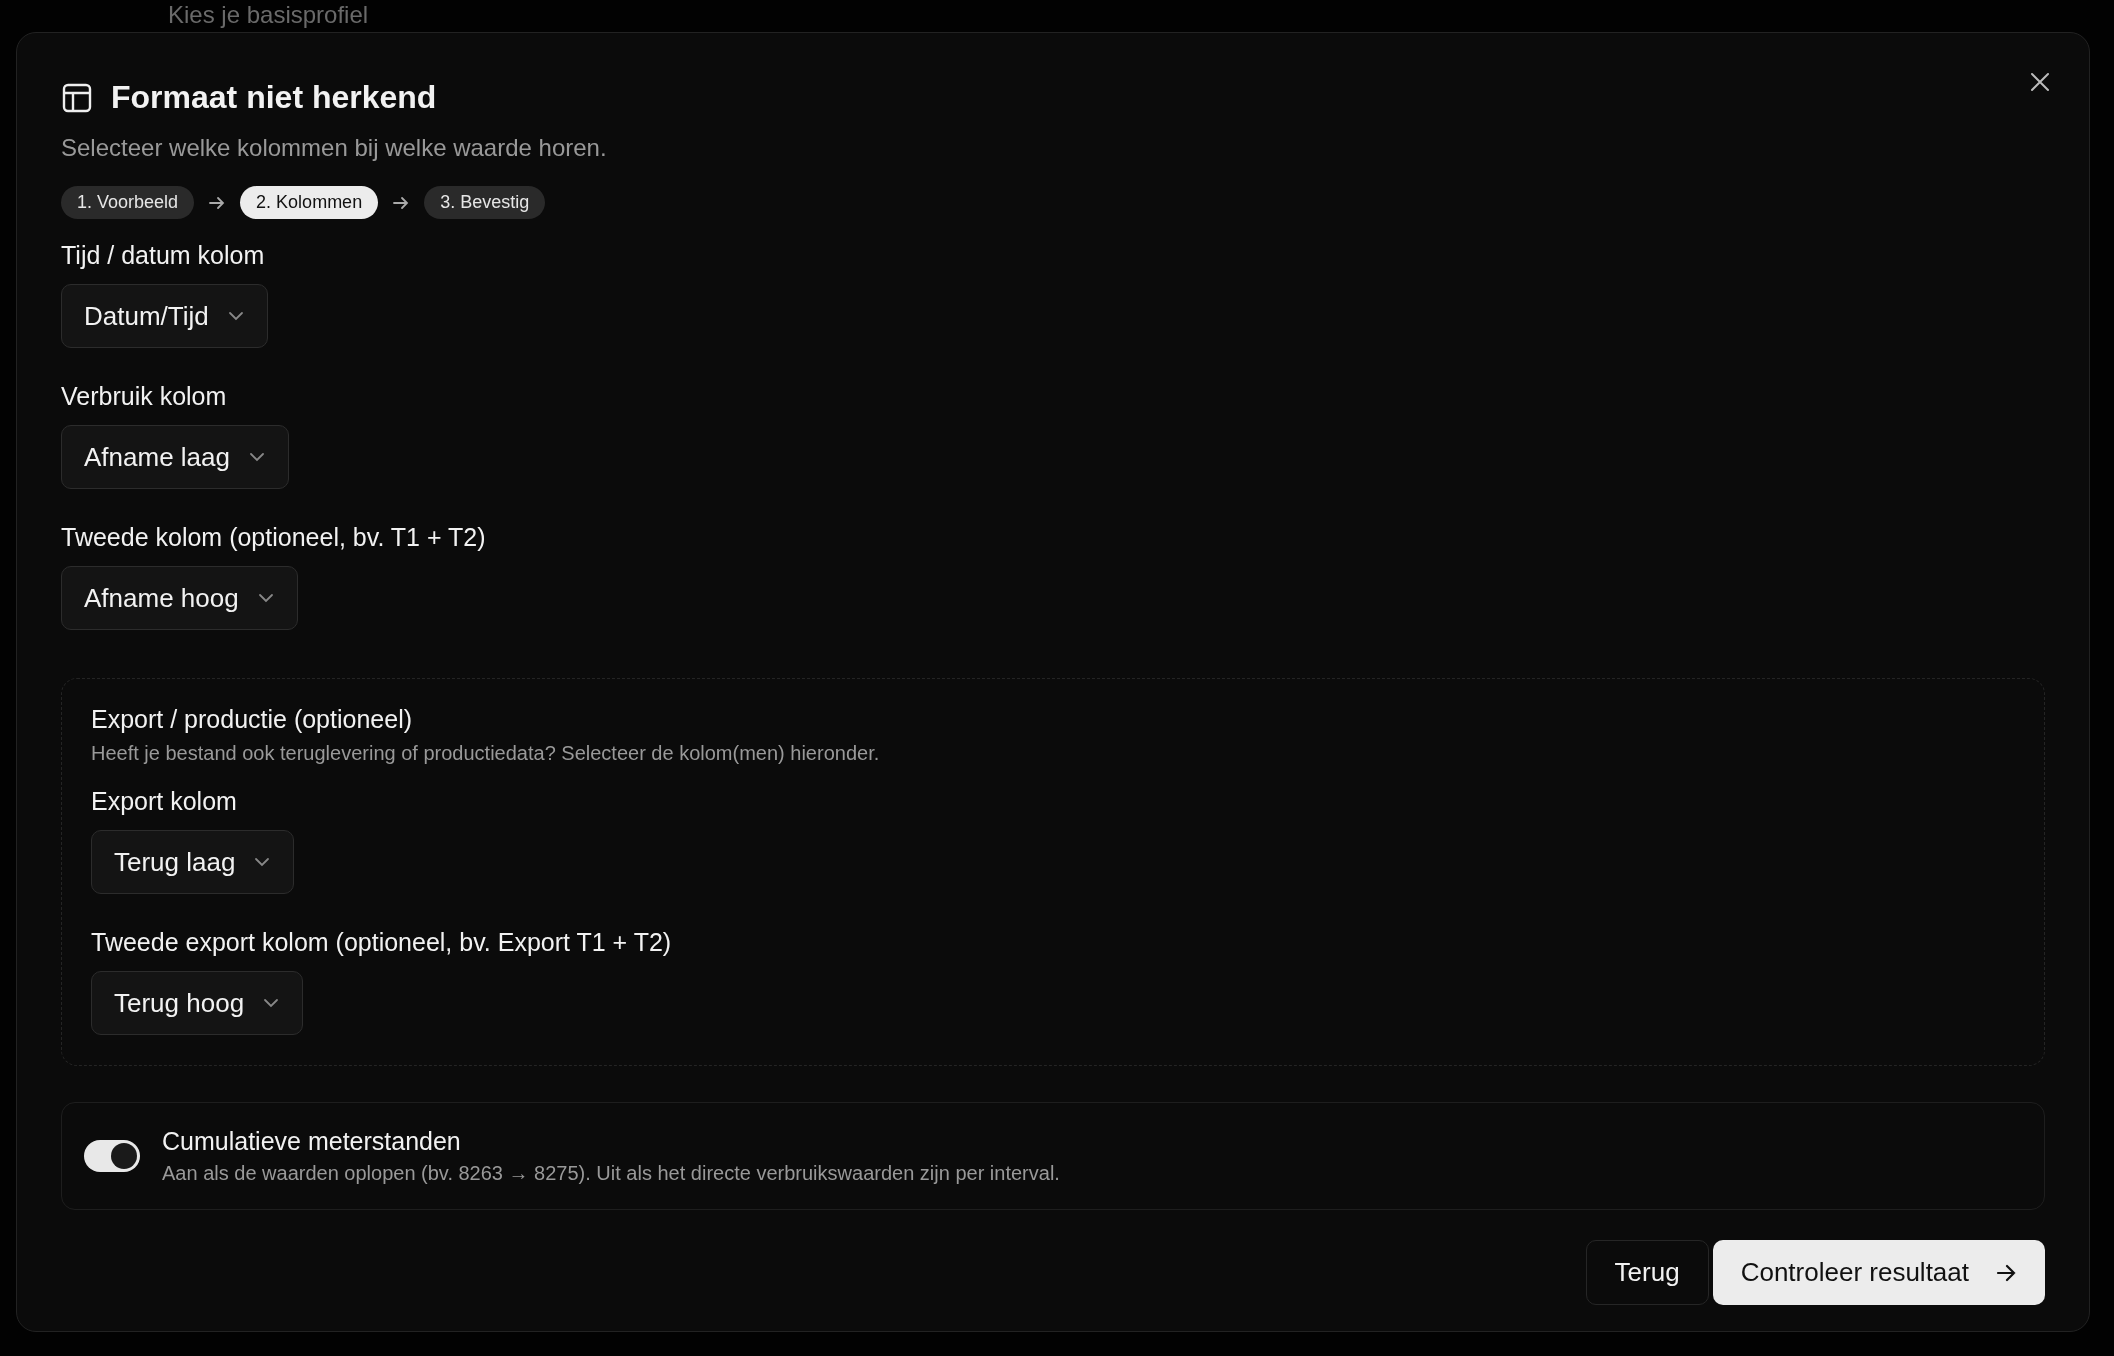 This screenshot has height=1356, width=2114. What do you see at coordinates (1878, 1272) in the screenshot?
I see `check-result-button: Controleer resultaat` at bounding box center [1878, 1272].